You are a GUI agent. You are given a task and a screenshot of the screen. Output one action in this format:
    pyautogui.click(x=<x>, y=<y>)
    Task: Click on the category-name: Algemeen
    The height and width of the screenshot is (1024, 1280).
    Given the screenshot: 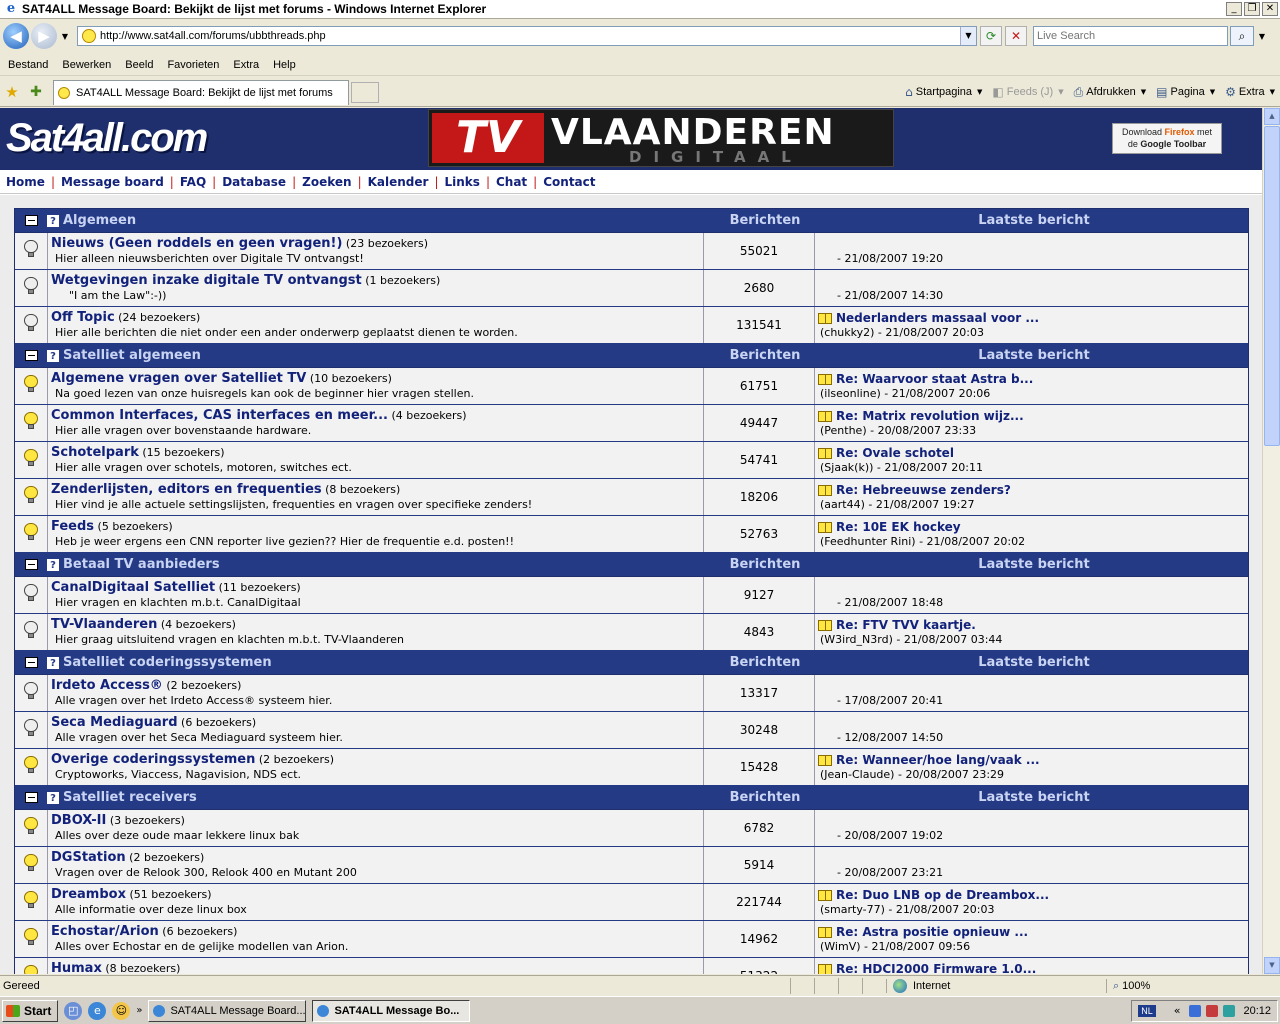 What is the action you would take?
    pyautogui.click(x=383, y=220)
    